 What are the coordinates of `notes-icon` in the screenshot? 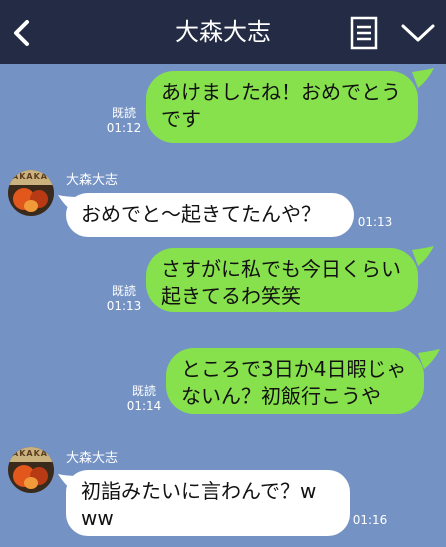 It's located at (364, 33).